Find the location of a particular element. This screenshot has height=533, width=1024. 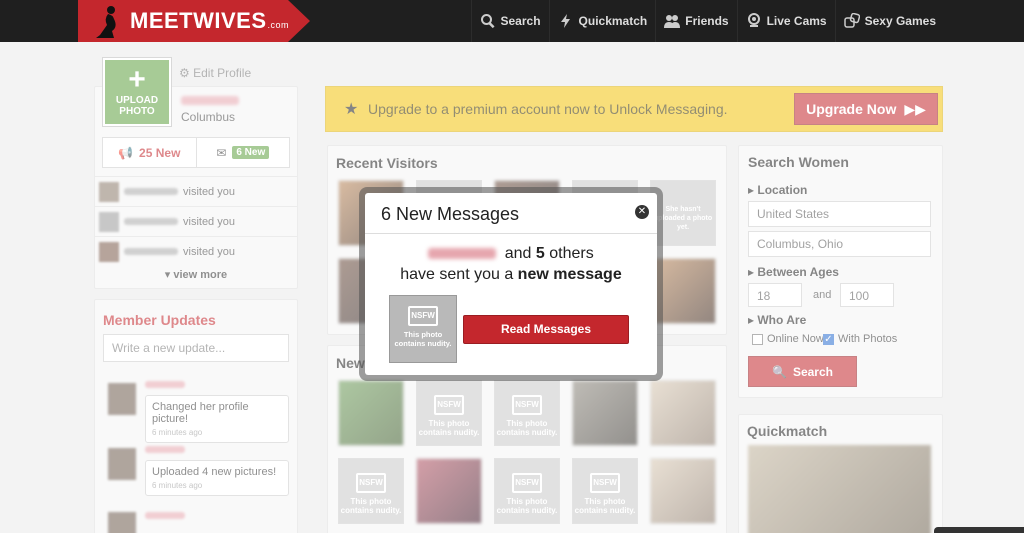

nav-search: Search is located at coordinates (509, 21).